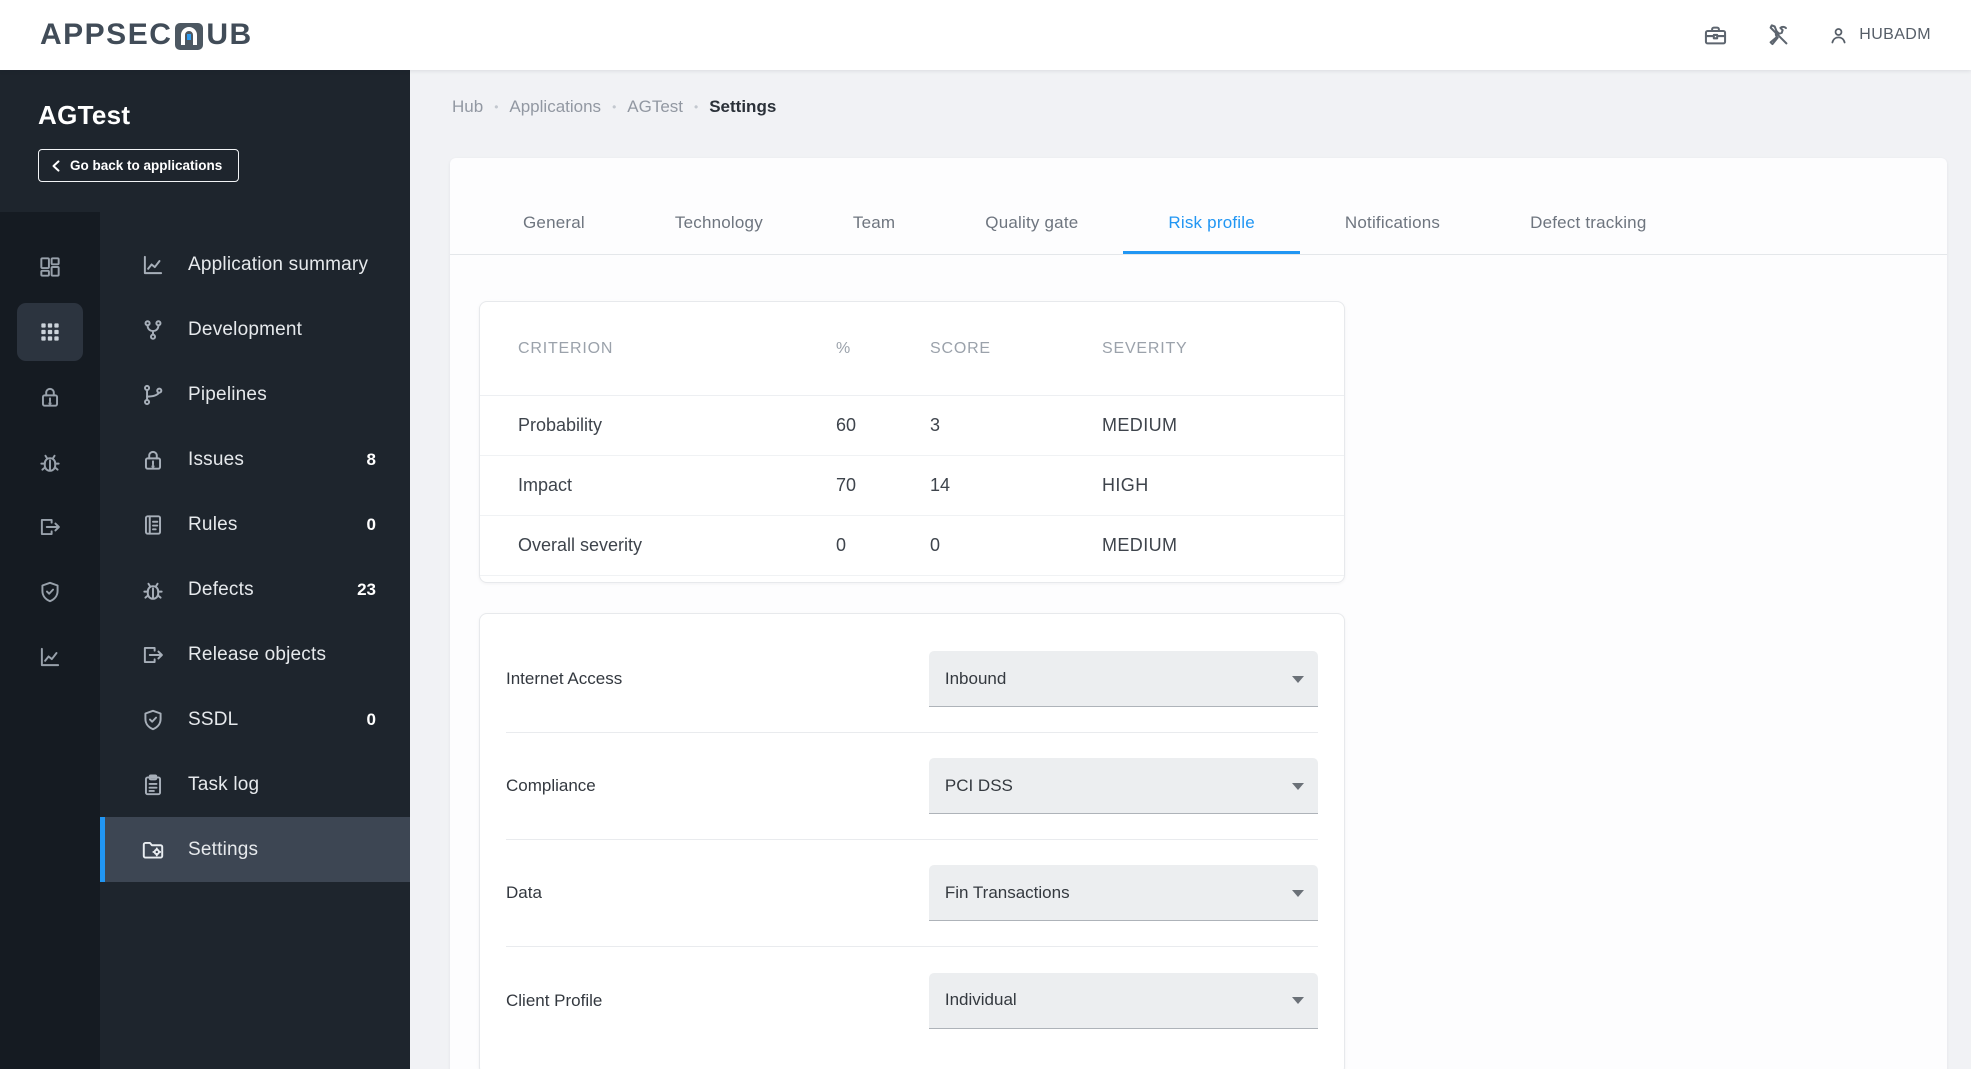  I want to click on sidebar-item-label: Rules, so click(213, 524).